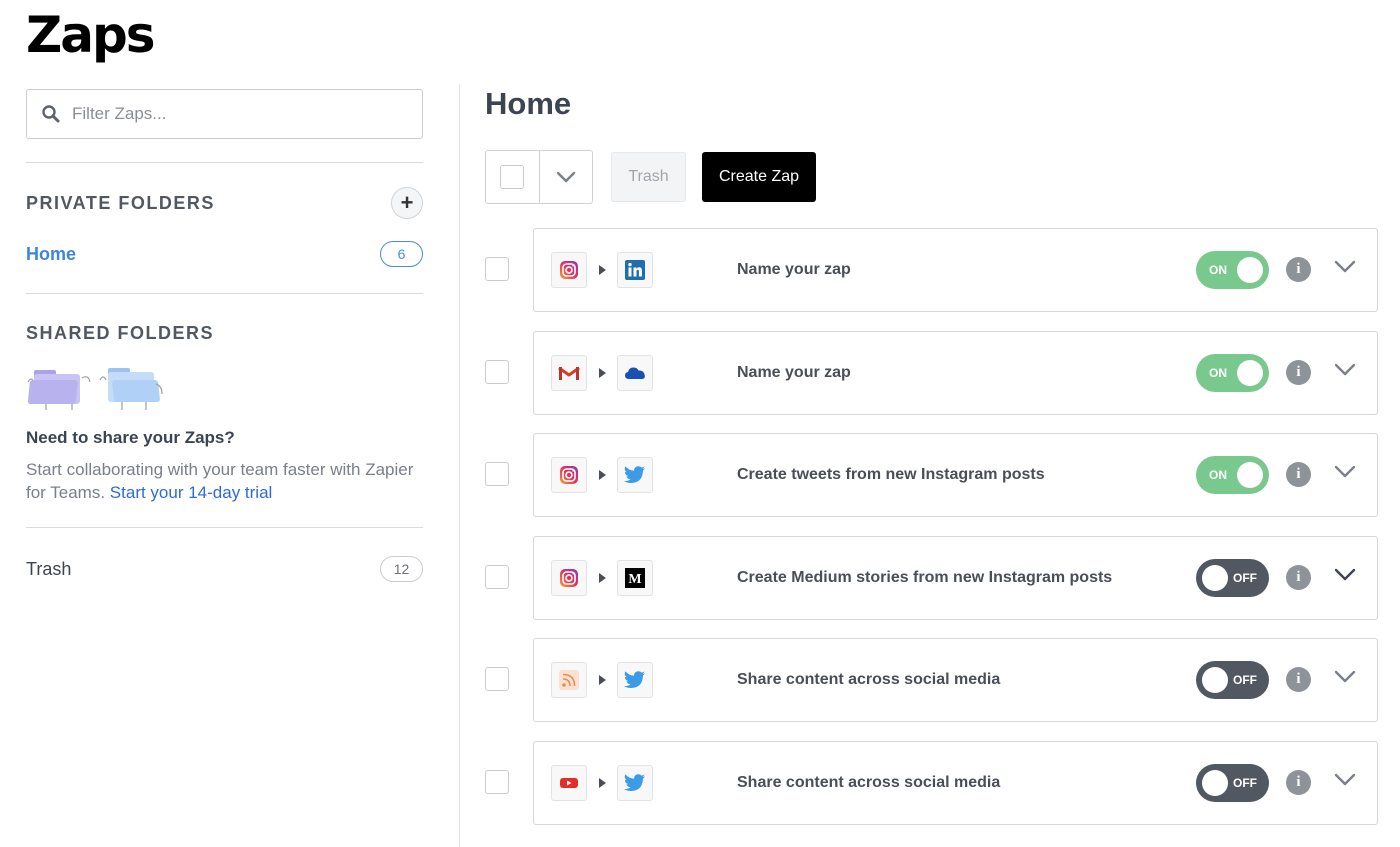 This screenshot has height=847, width=1400. Describe the element at coordinates (120, 202) in the screenshot. I see `private-folders-title: PRIVATE FOLDERS` at that location.